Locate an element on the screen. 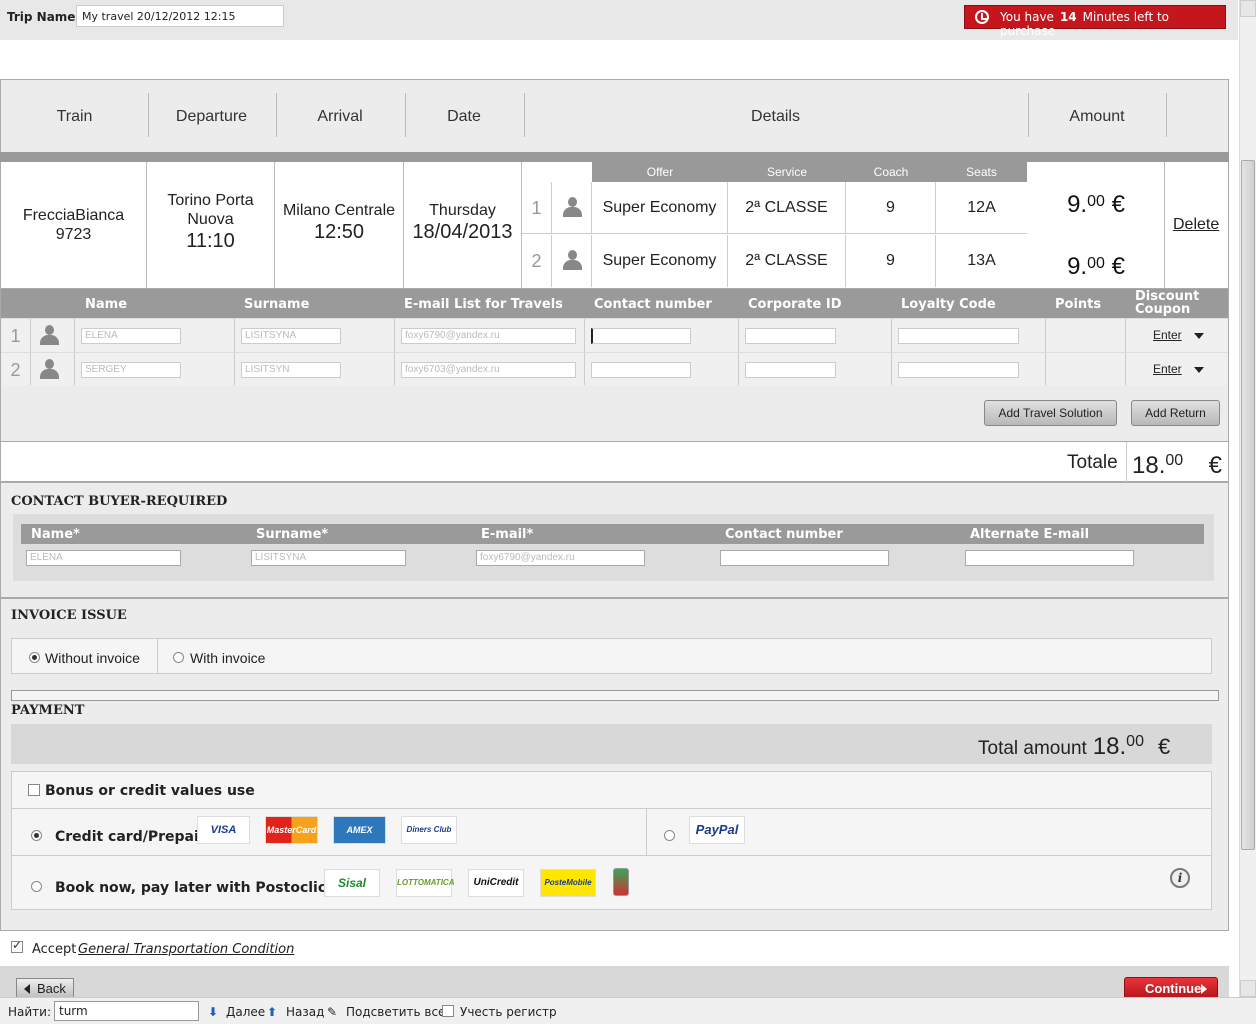  arrival-time: 12:50 is located at coordinates (339, 232).